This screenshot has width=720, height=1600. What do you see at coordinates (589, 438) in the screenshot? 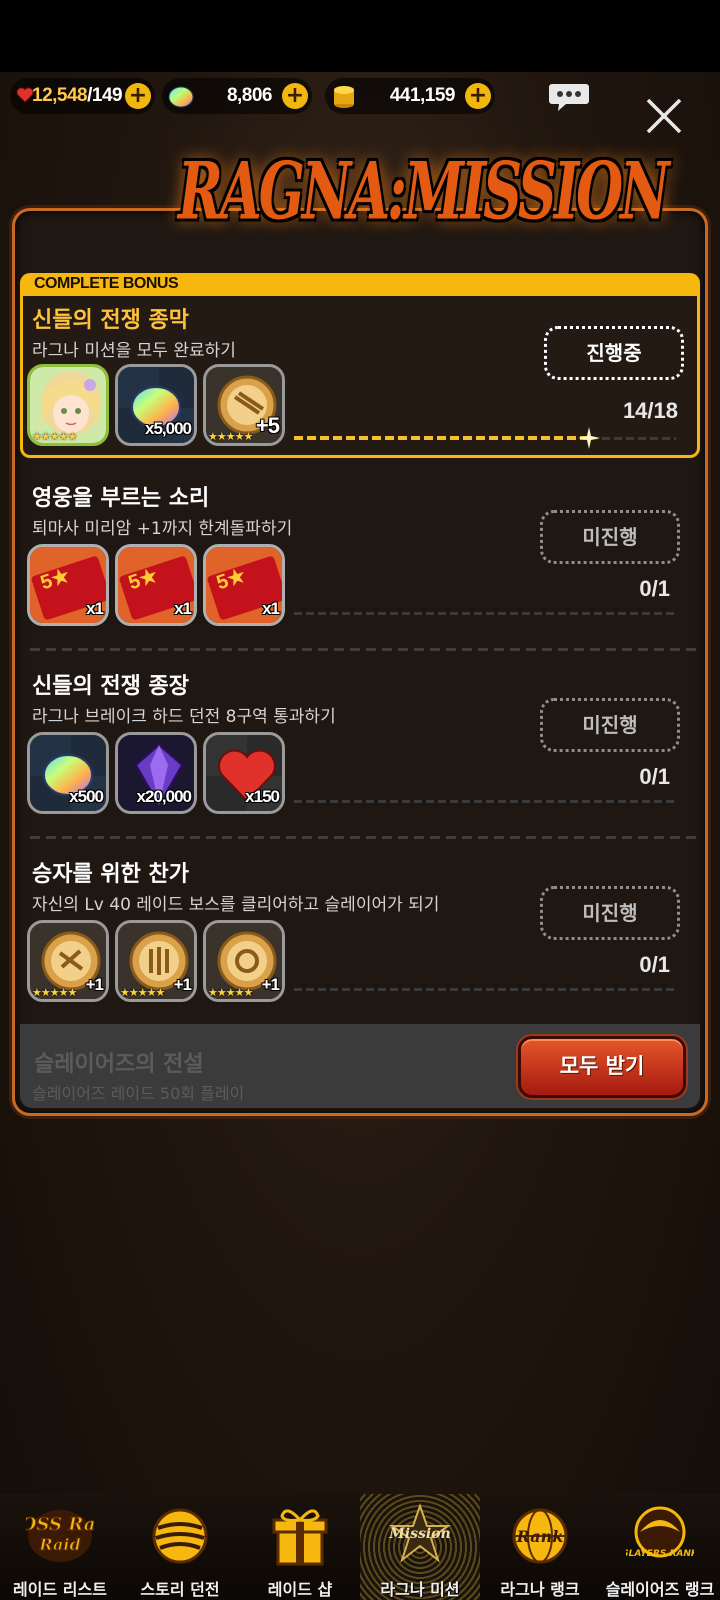
I see `sparkle-icon` at bounding box center [589, 438].